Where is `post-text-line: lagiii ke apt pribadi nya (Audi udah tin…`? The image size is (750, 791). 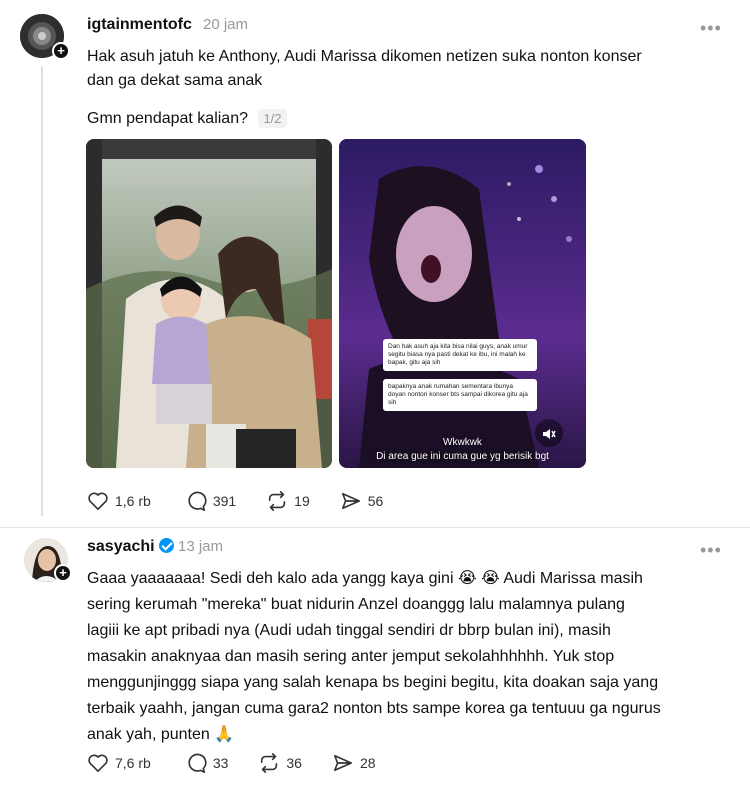 post-text-line: lagiii ke apt pribadi nya (Audi udah tin… is located at coordinates (349, 630).